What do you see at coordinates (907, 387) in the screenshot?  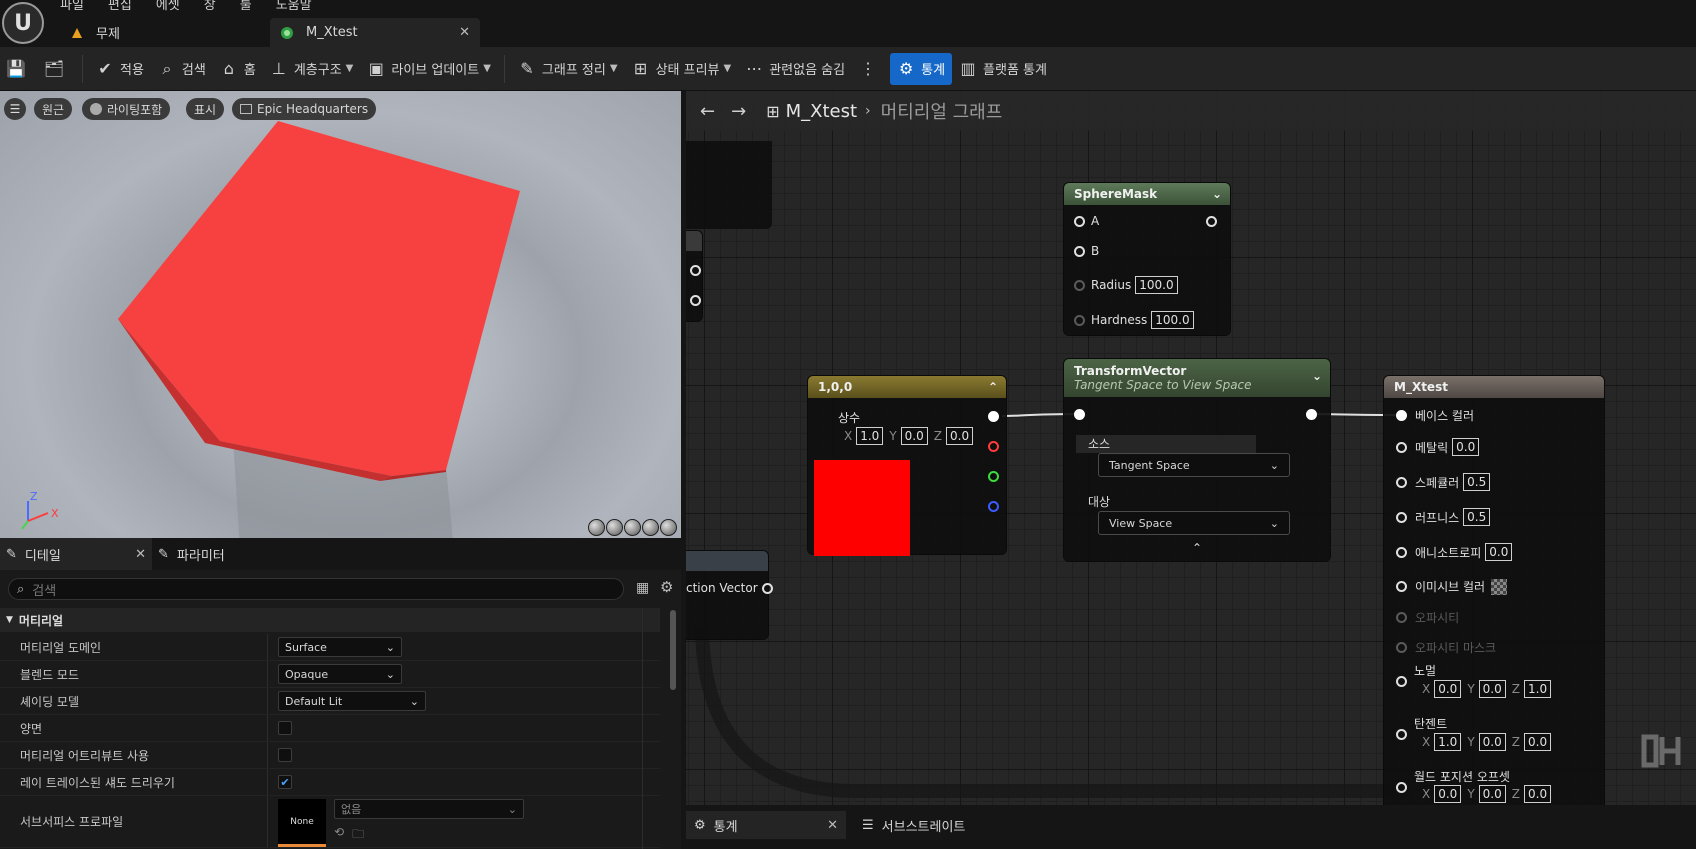 I see `constant-node-header: 1,0,0 ⌃` at bounding box center [907, 387].